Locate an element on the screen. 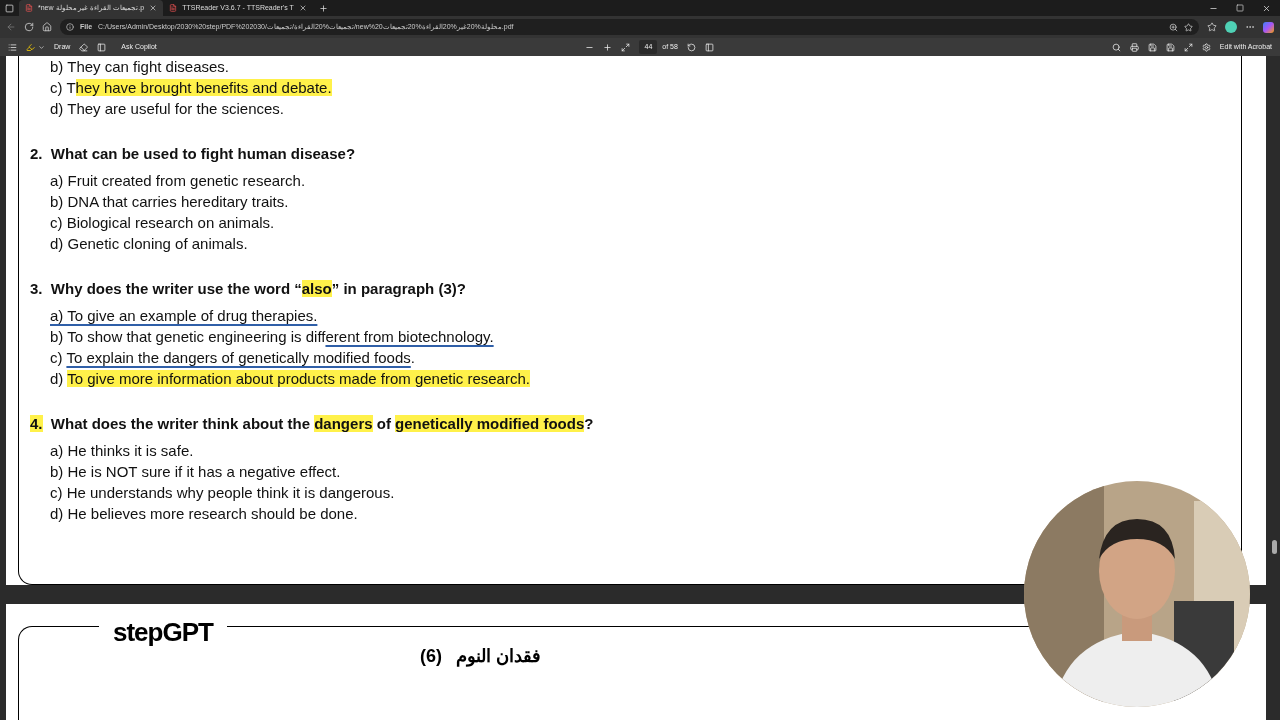  new-tab-icon is located at coordinates (323, 8).